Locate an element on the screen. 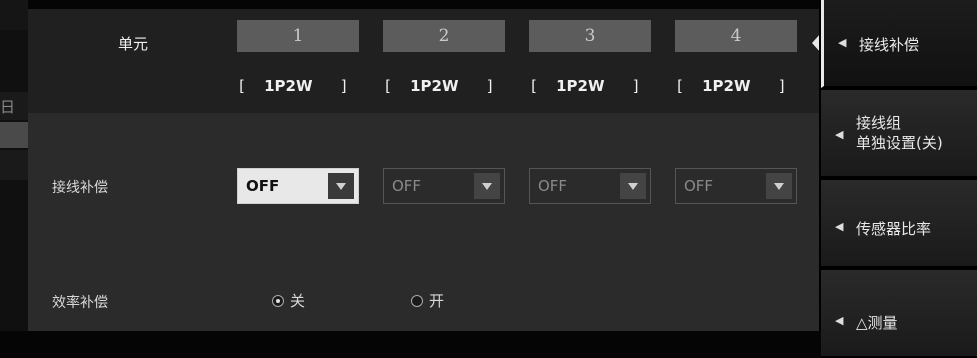 Image resolution: width=977 pixels, height=358 pixels. edge-cell-highlight is located at coordinates (14, 135).